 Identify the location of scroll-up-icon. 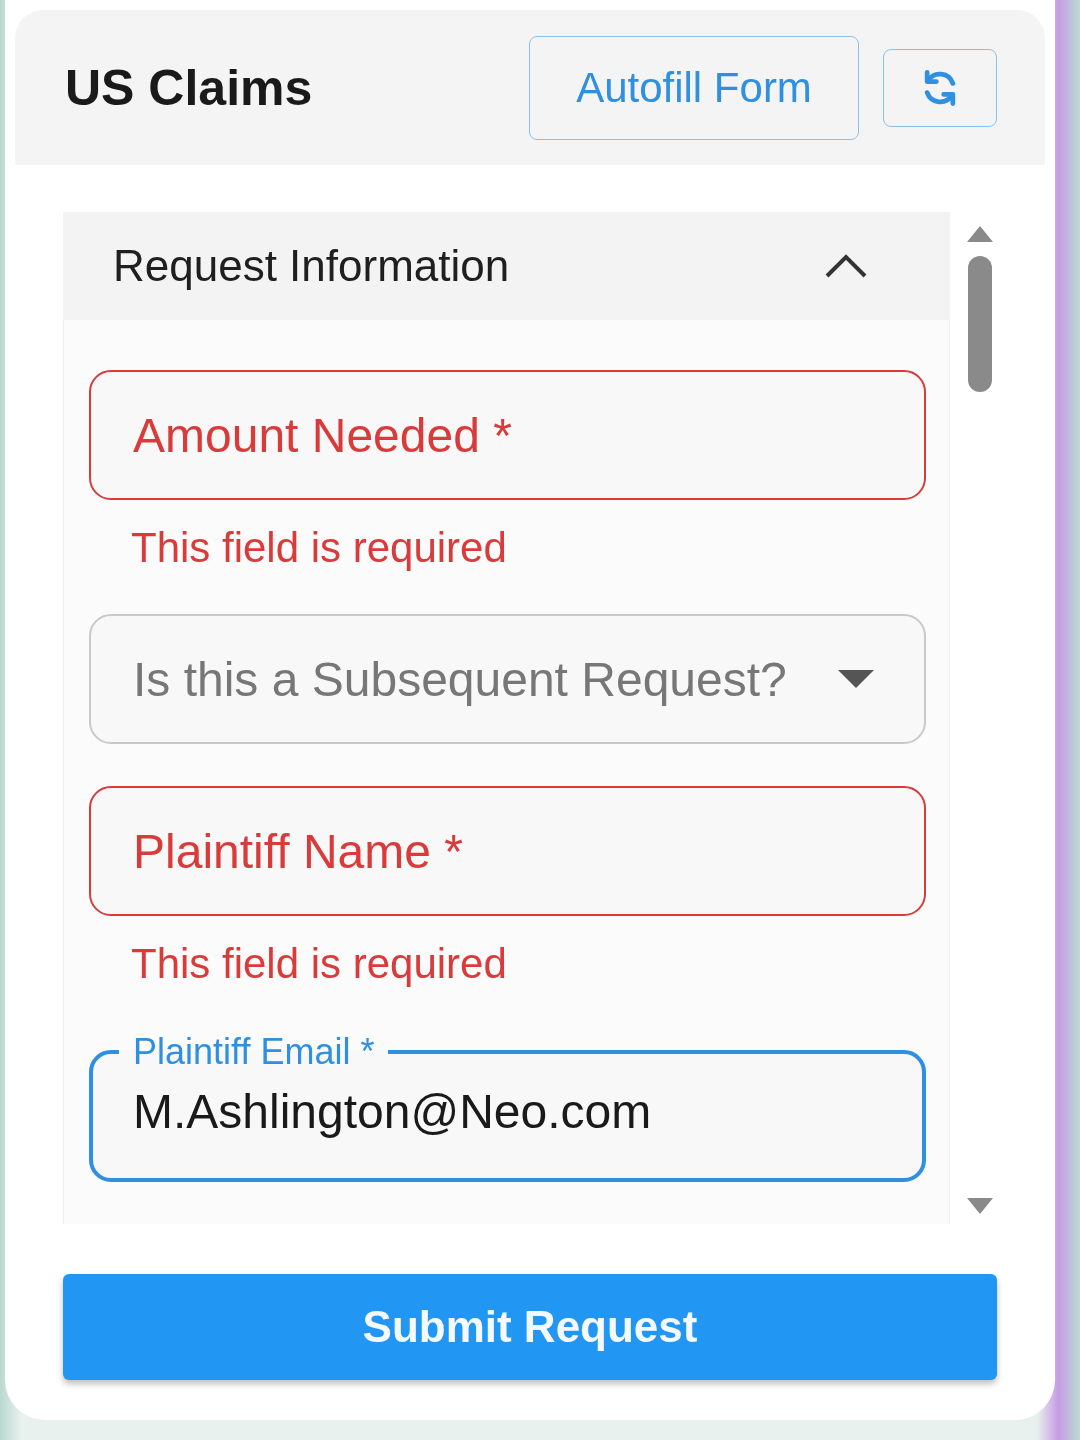
(980, 234).